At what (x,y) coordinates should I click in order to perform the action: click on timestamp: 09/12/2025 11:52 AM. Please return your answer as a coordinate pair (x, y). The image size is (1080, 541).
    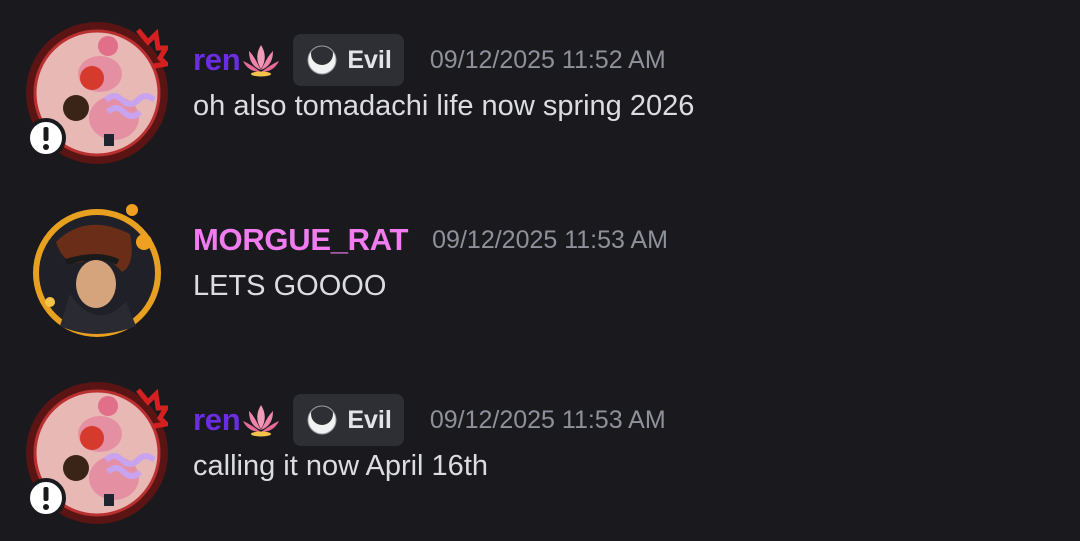
    Looking at the image, I should click on (547, 59).